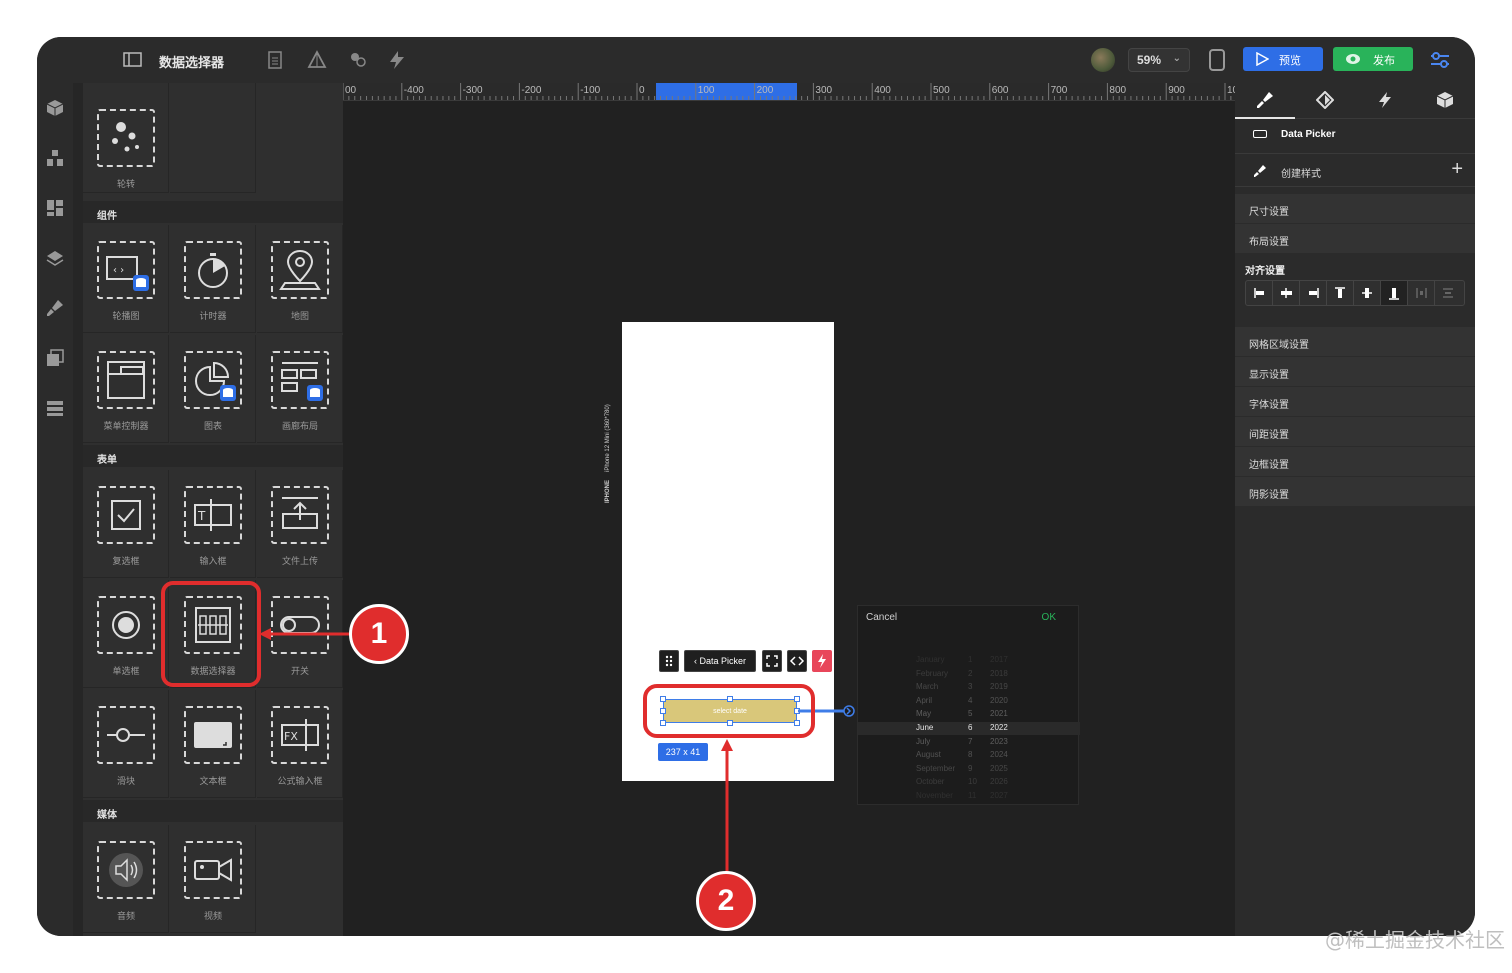 The image size is (1512, 973). I want to click on component-map: 地图, so click(300, 279).